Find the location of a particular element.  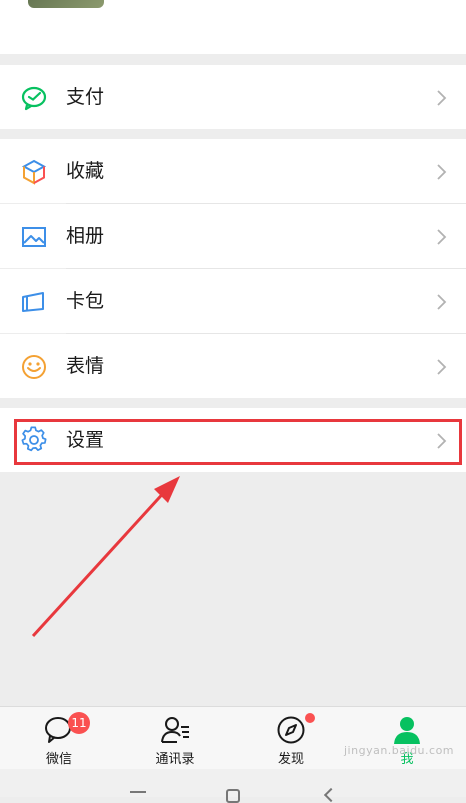

tab-contacts: 通讯录 is located at coordinates (175, 738).